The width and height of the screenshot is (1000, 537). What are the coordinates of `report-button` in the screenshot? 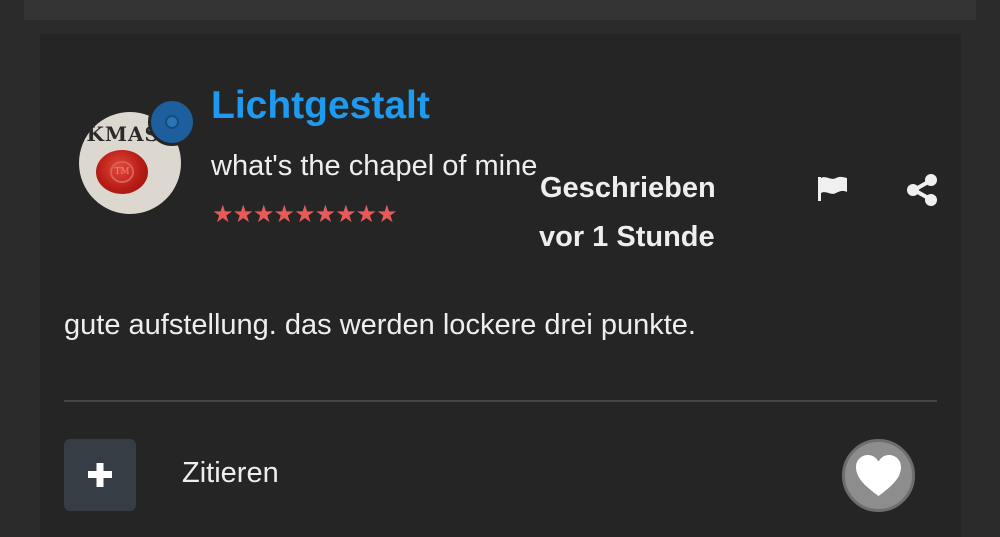 It's located at (832, 190).